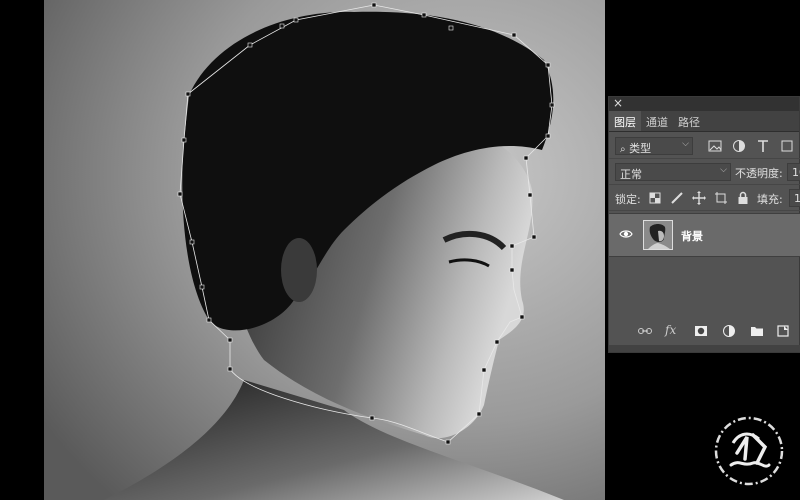  I want to click on lock-row: 锁定: 填充: 10, so click(704, 198).